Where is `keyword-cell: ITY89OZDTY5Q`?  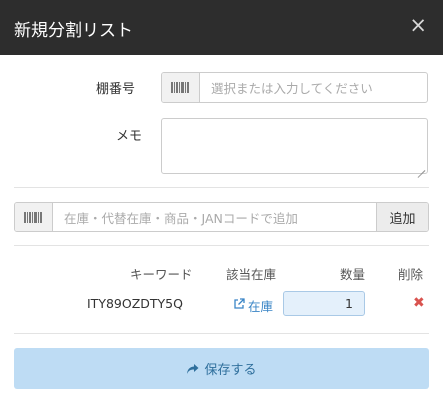
keyword-cell: ITY89OZDTY5Q is located at coordinates (135, 303).